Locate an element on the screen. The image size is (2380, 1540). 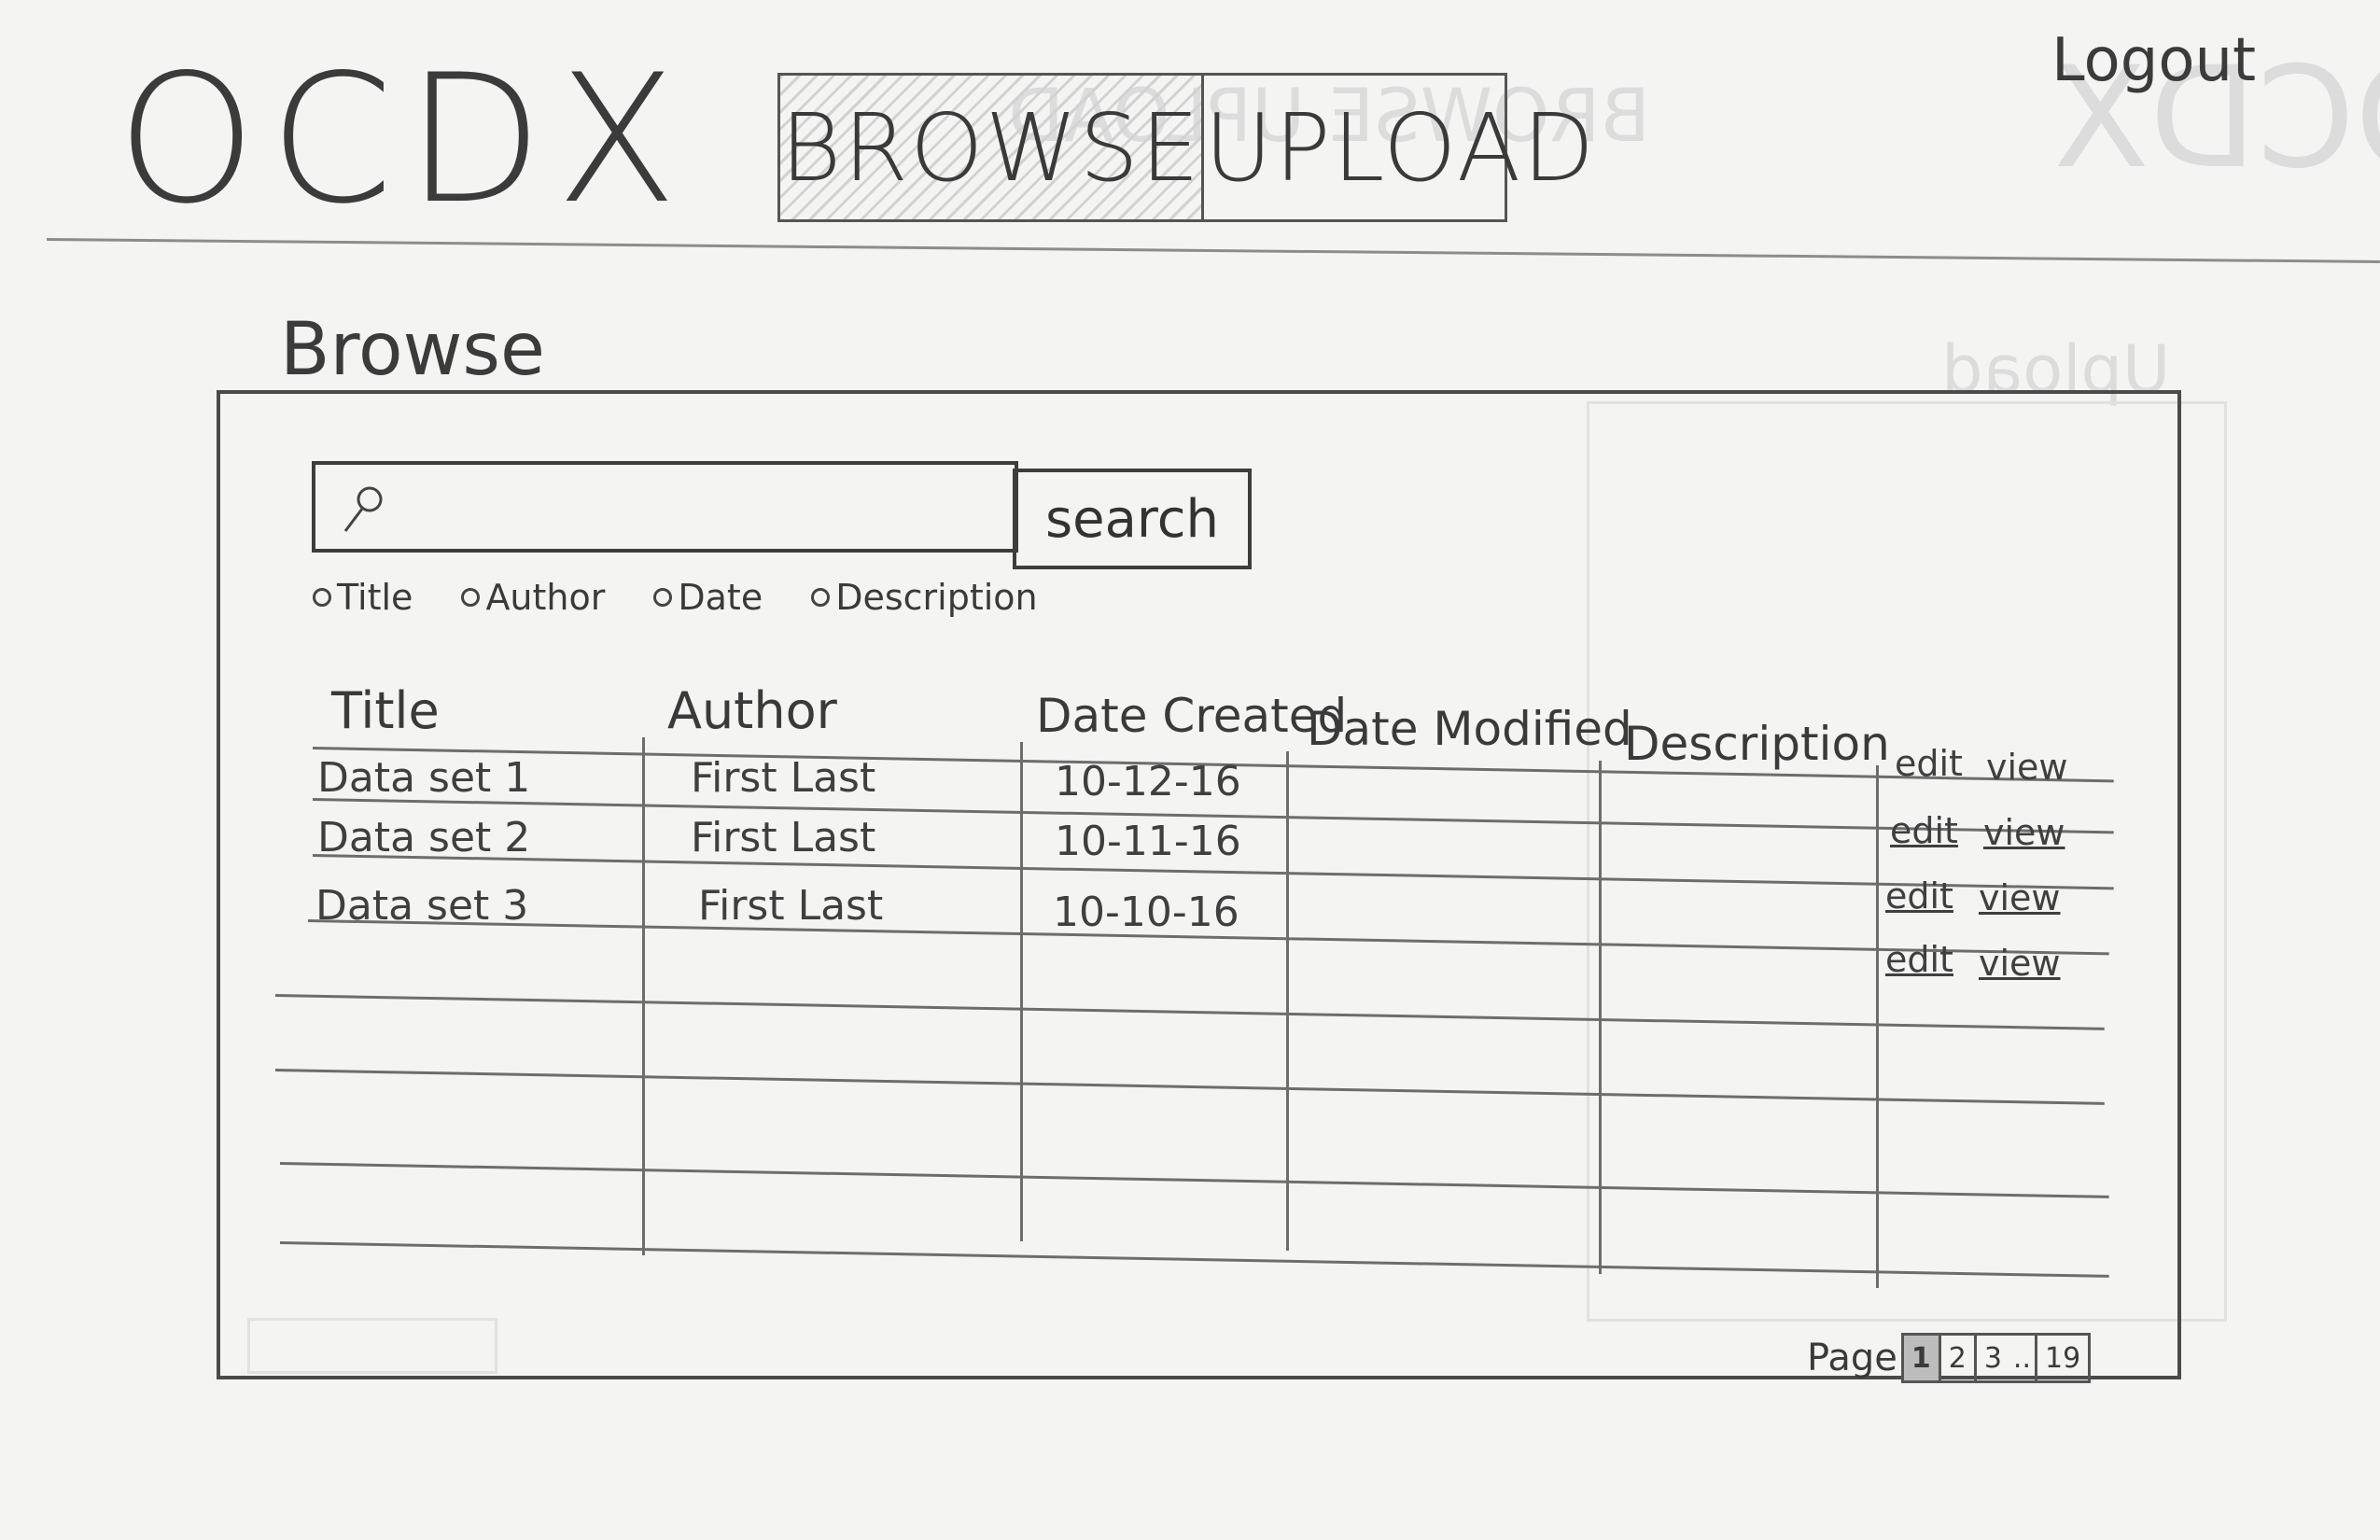
page-button: 2 is located at coordinates (1956, 1358).